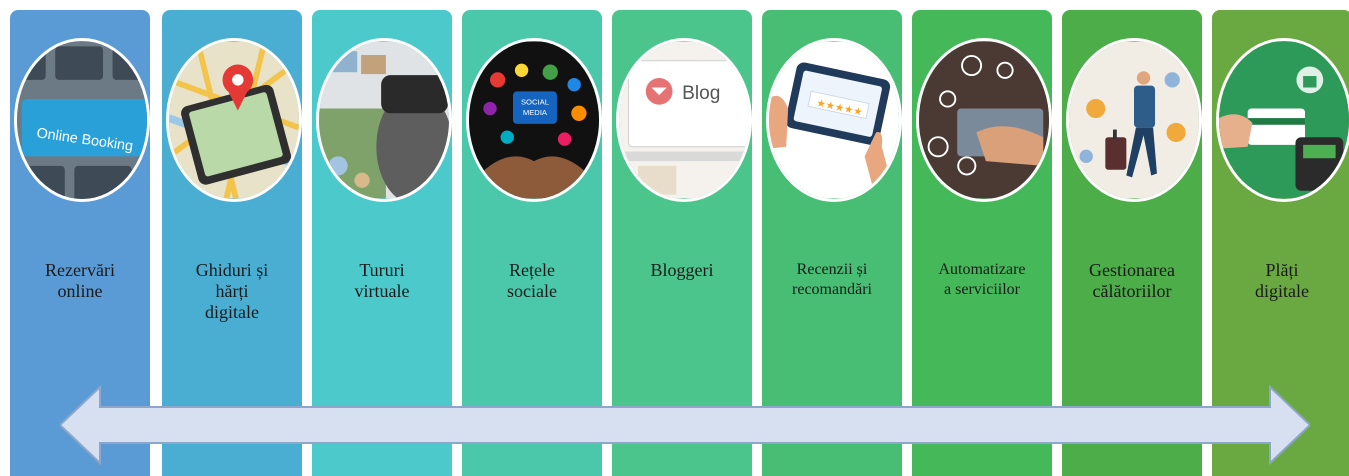 This screenshot has height=476, width=1349. What do you see at coordinates (535, 102) in the screenshot?
I see `social-badge-text: SOCIAL` at bounding box center [535, 102].